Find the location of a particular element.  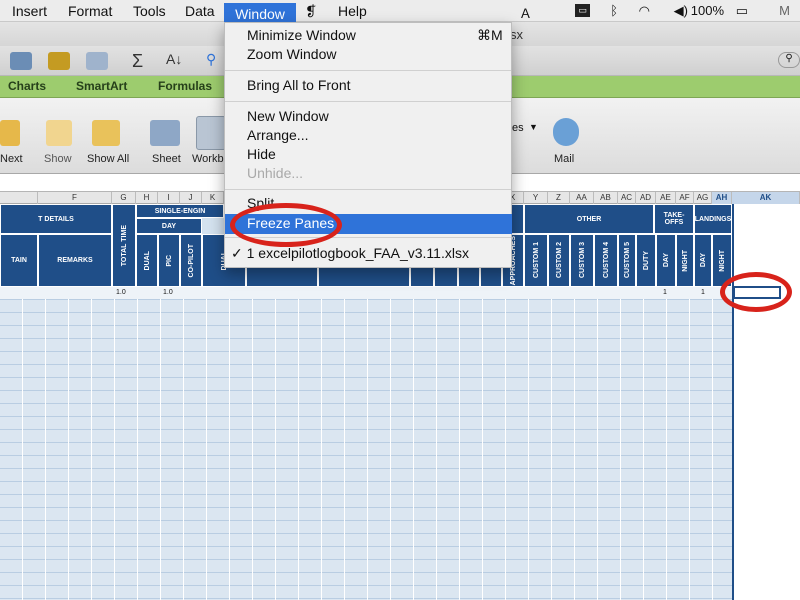

menu-tools: Tools is located at coordinates (149, 11).